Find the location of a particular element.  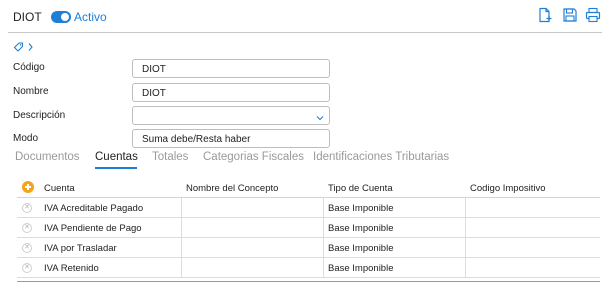

grid-bottom-border is located at coordinates (308, 281).